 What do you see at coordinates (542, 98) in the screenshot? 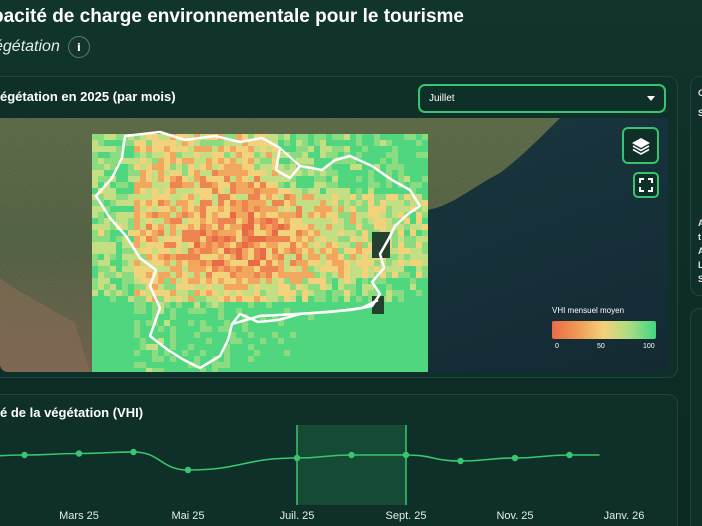
I see `month-select: Juillet` at bounding box center [542, 98].